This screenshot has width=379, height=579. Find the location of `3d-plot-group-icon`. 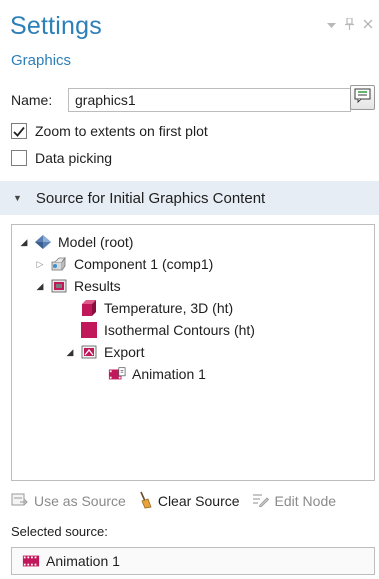

3d-plot-group-icon is located at coordinates (89, 308).